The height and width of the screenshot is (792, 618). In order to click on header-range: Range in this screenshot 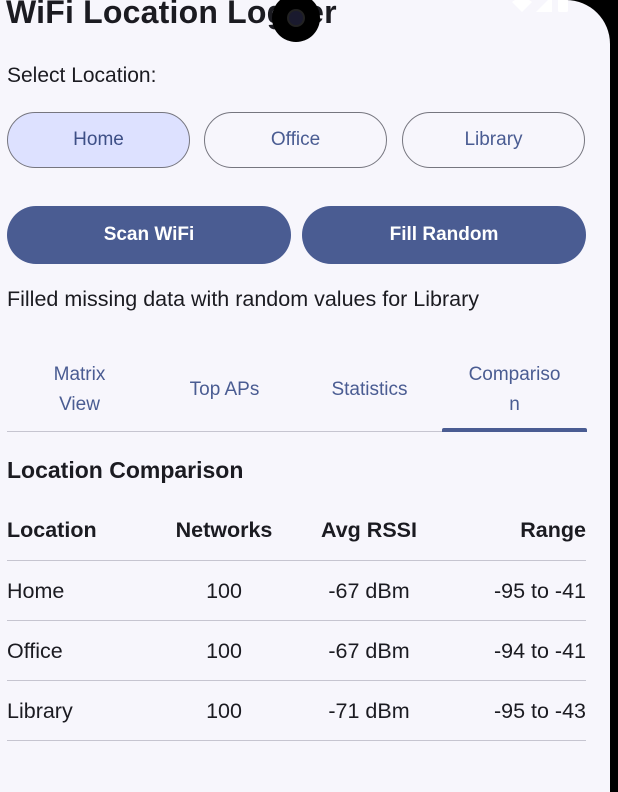, I will do `click(553, 530)`.